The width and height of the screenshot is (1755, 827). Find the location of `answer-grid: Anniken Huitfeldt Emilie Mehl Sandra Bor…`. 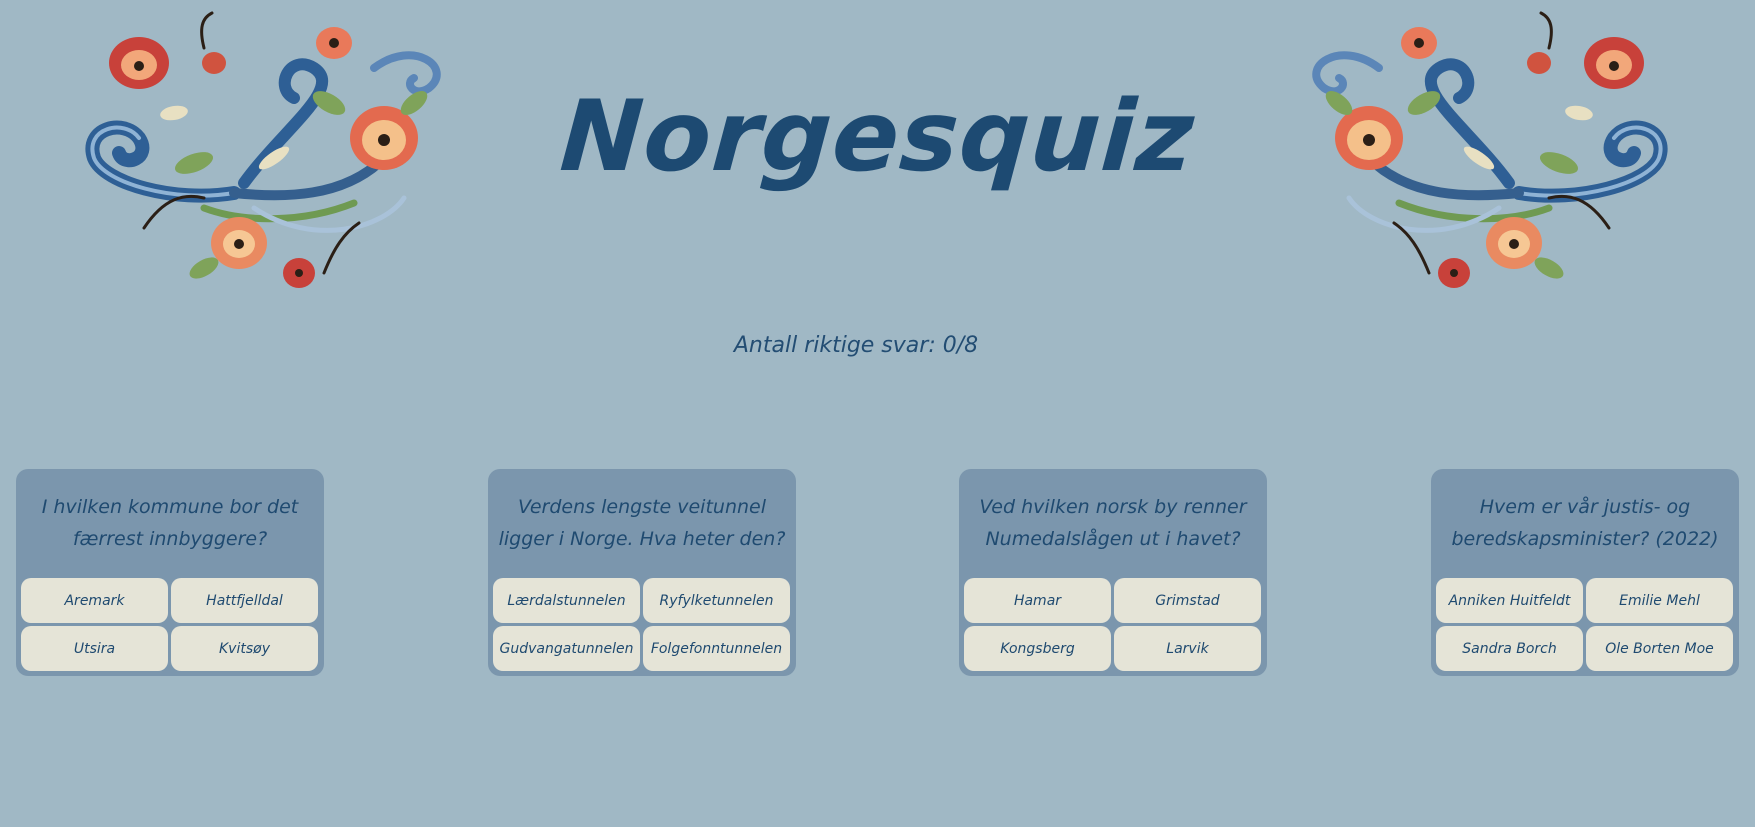

answer-grid: Anniken Huitfeldt Emilie Mehl Sandra Bor… is located at coordinates (1585, 624).